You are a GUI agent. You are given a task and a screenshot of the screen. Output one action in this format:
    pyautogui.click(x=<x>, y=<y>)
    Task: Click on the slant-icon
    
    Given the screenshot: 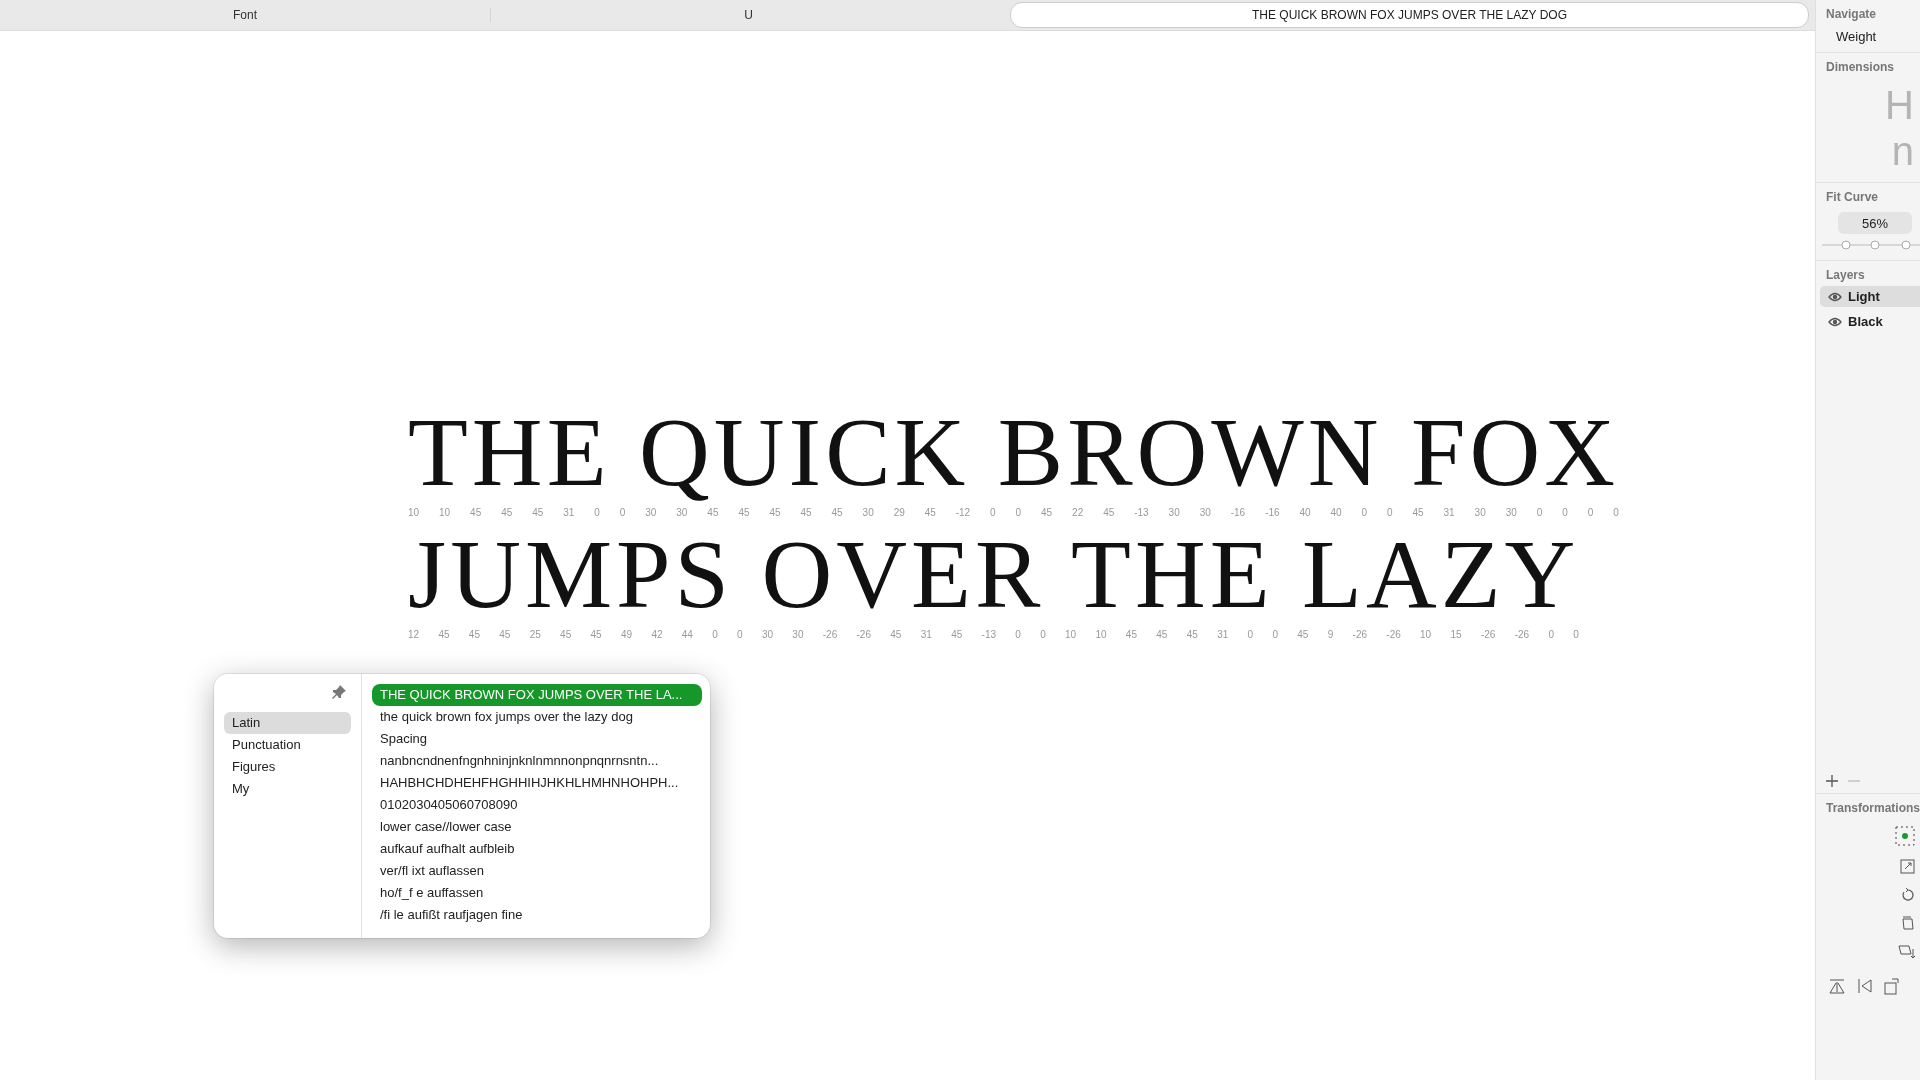 What is the action you would take?
    pyautogui.click(x=1908, y=923)
    